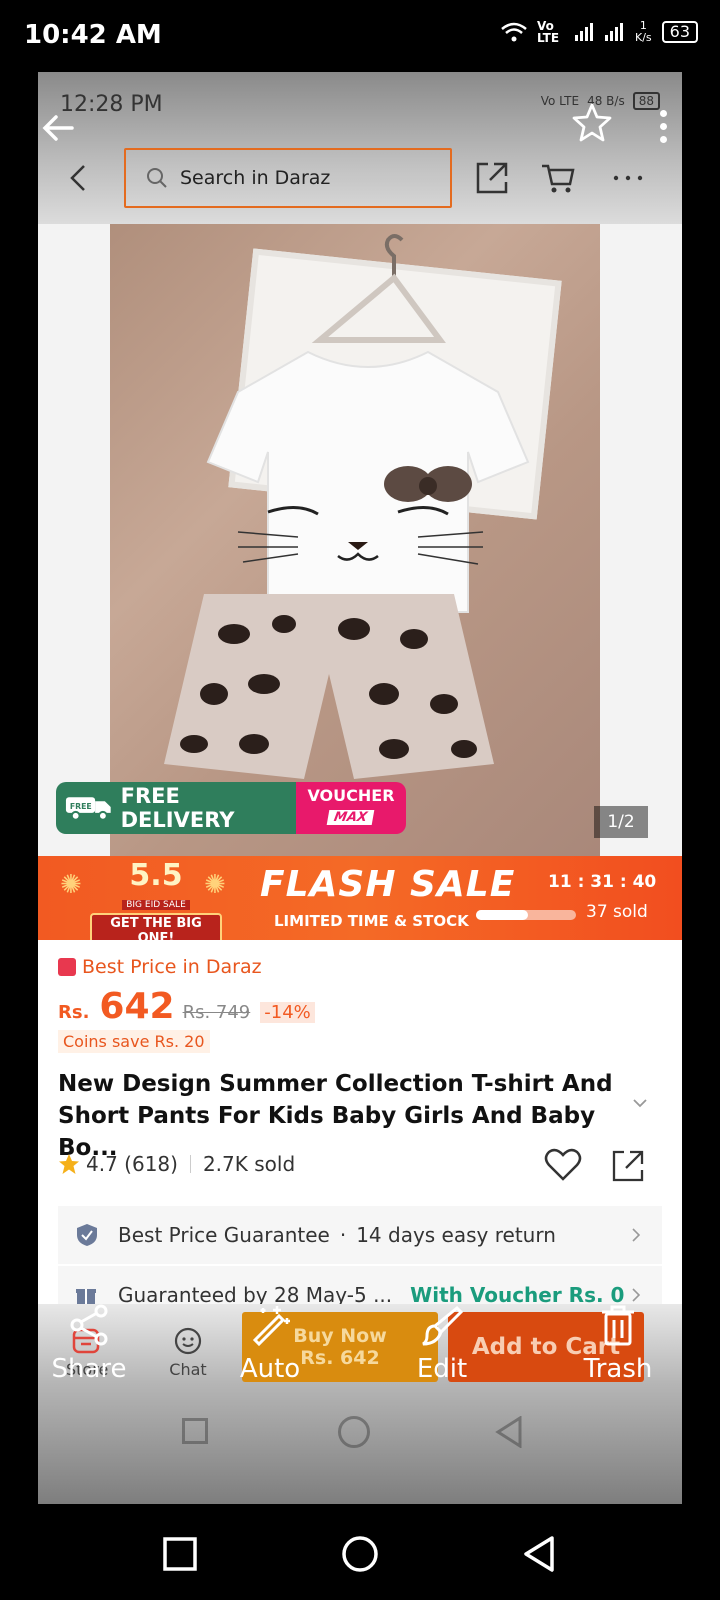 This screenshot has width=720, height=1600. What do you see at coordinates (378, 288) in the screenshot?
I see `hanger-graphic` at bounding box center [378, 288].